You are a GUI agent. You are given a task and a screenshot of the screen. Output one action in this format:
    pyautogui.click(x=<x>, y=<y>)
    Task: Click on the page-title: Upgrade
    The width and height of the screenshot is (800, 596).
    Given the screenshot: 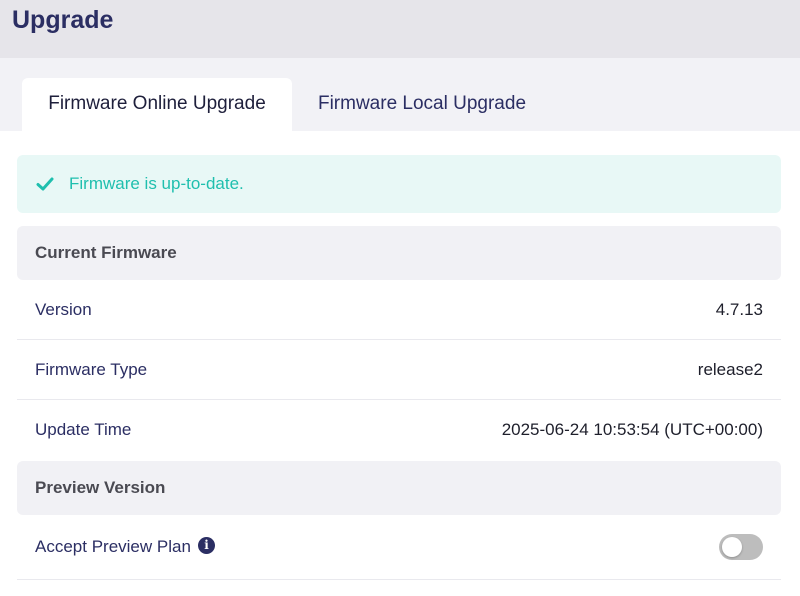 What is the action you would take?
    pyautogui.click(x=63, y=20)
    